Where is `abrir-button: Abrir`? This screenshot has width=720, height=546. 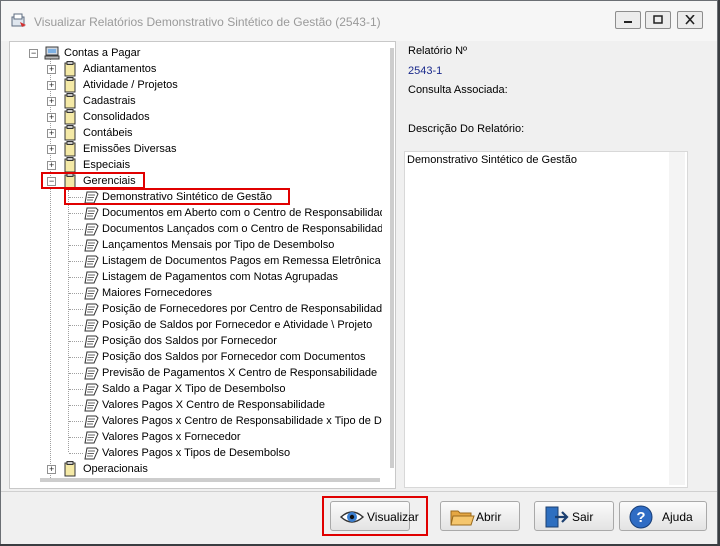 abrir-button: Abrir is located at coordinates (480, 516).